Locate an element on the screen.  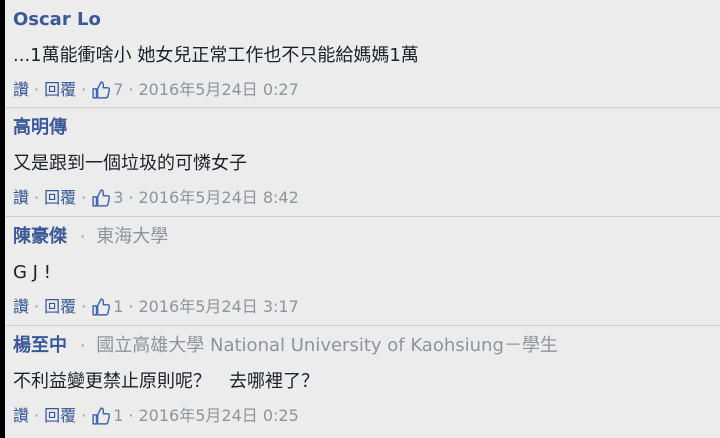
like-count: 3 is located at coordinates (118, 197).